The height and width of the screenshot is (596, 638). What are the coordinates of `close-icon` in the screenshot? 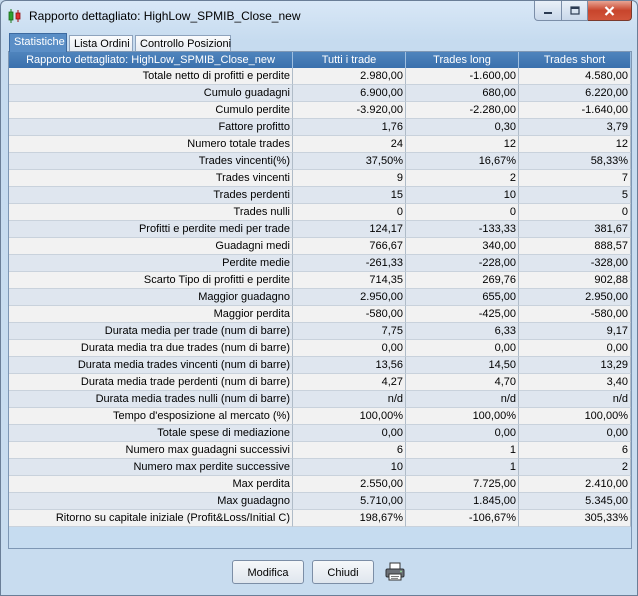 It's located at (609, 10).